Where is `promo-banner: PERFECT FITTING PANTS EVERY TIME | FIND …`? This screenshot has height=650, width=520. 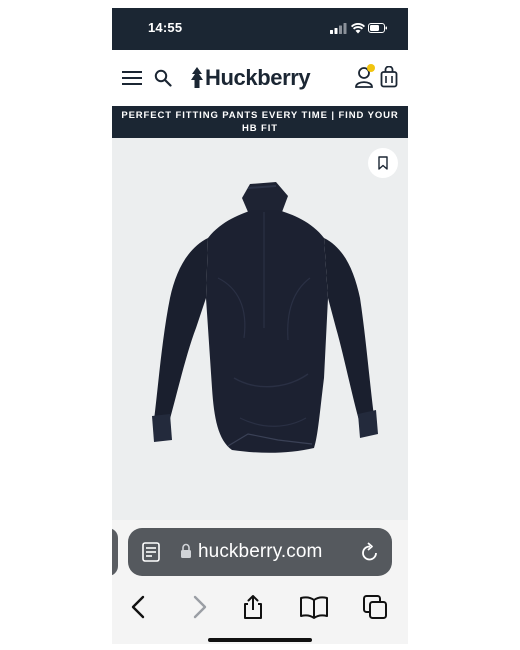 promo-banner: PERFECT FITTING PANTS EVERY TIME | FIND … is located at coordinates (260, 122).